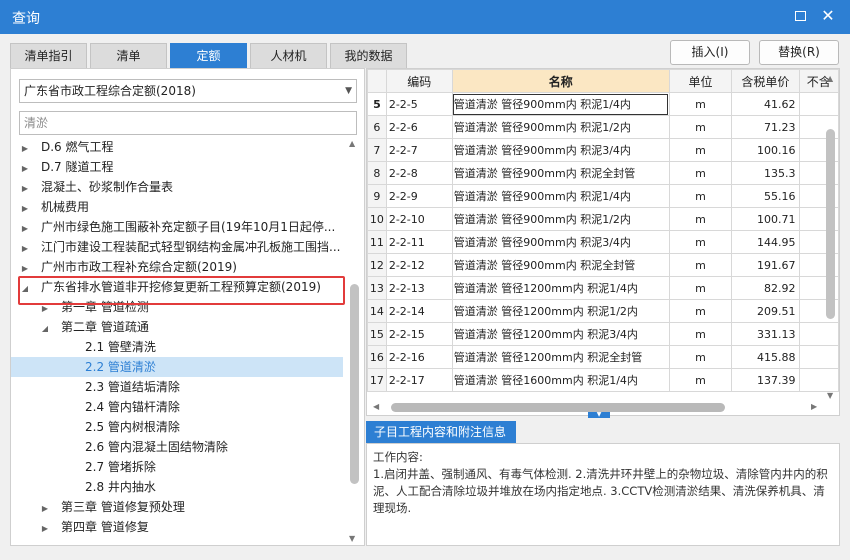  What do you see at coordinates (419, 173) in the screenshot?
I see `code-cell: 2-2-8` at bounding box center [419, 173].